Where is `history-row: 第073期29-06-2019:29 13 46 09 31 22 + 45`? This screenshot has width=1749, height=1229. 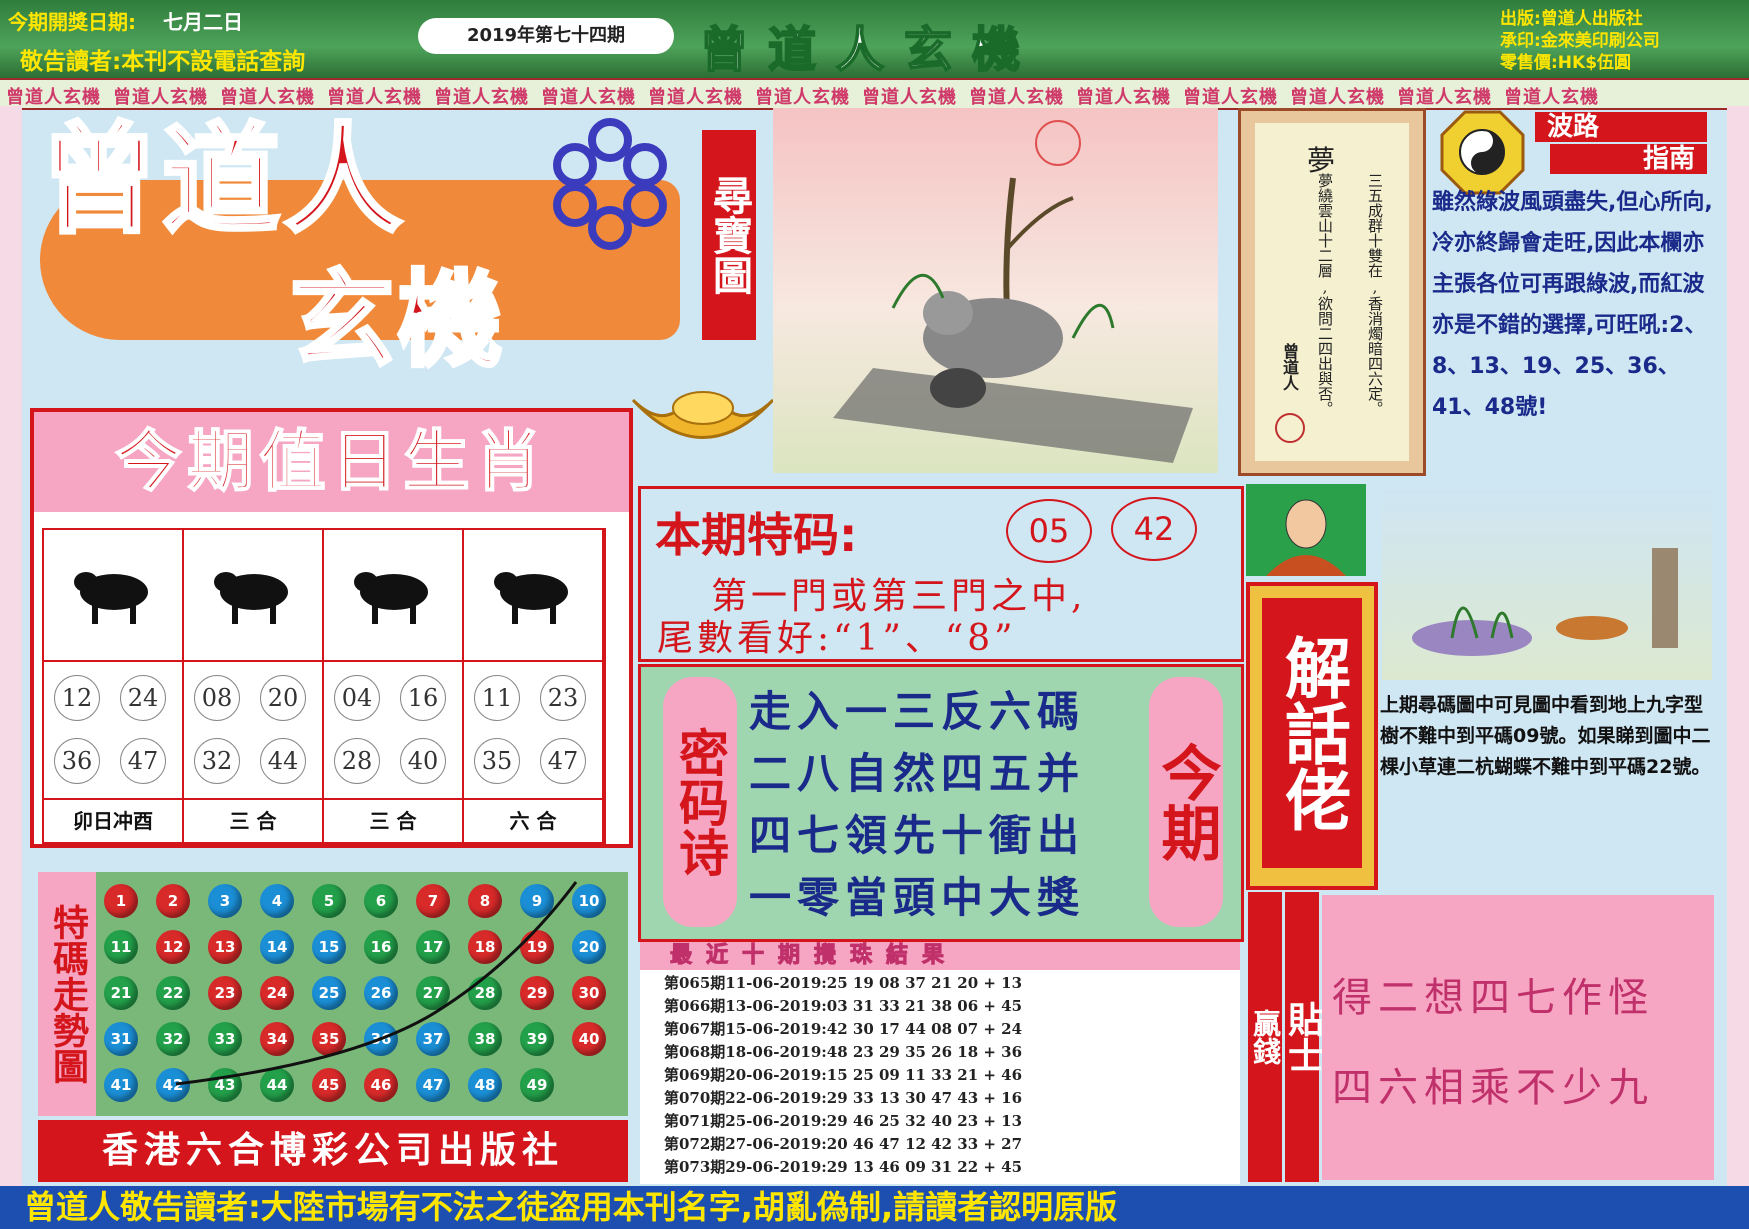
history-row: 第073期29-06-2019:29 13 46 09 31 22 + 45 is located at coordinates (843, 1167).